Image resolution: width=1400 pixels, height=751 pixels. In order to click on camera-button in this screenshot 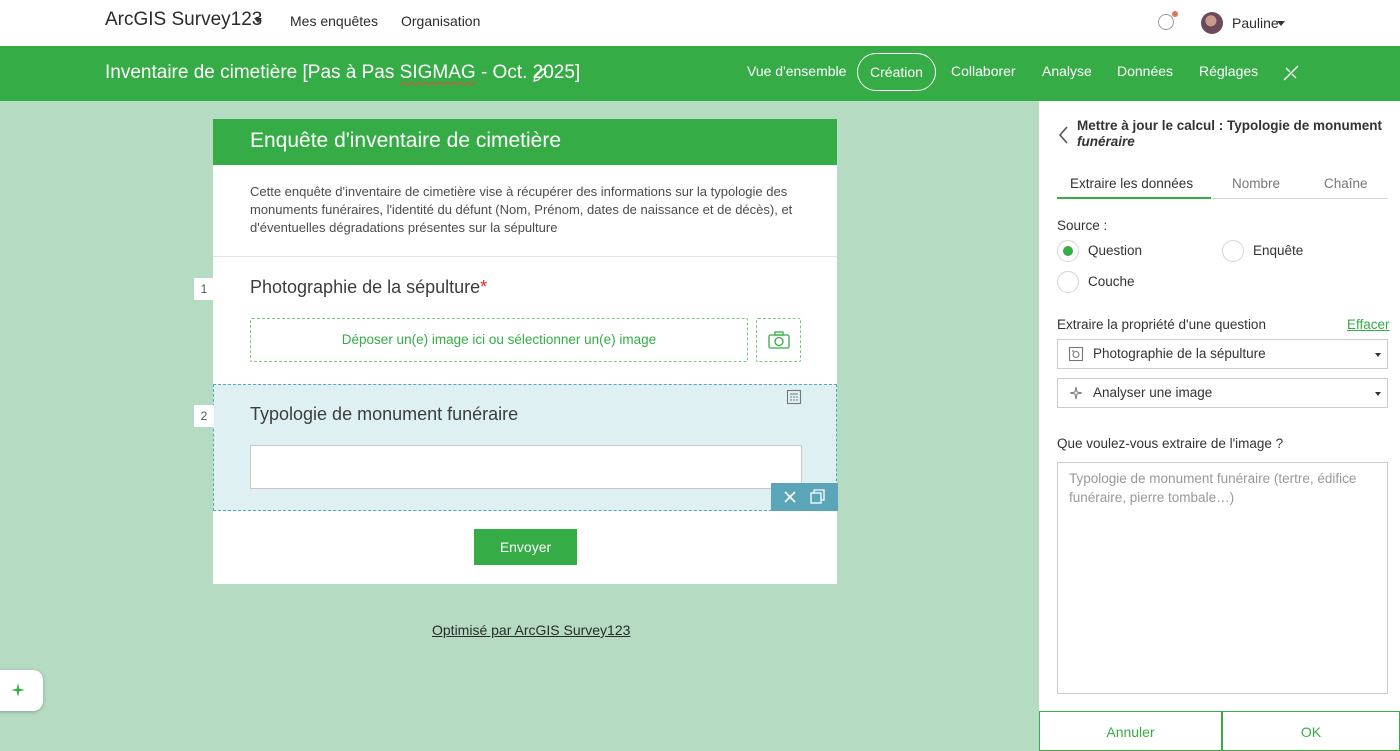, I will do `click(778, 340)`.